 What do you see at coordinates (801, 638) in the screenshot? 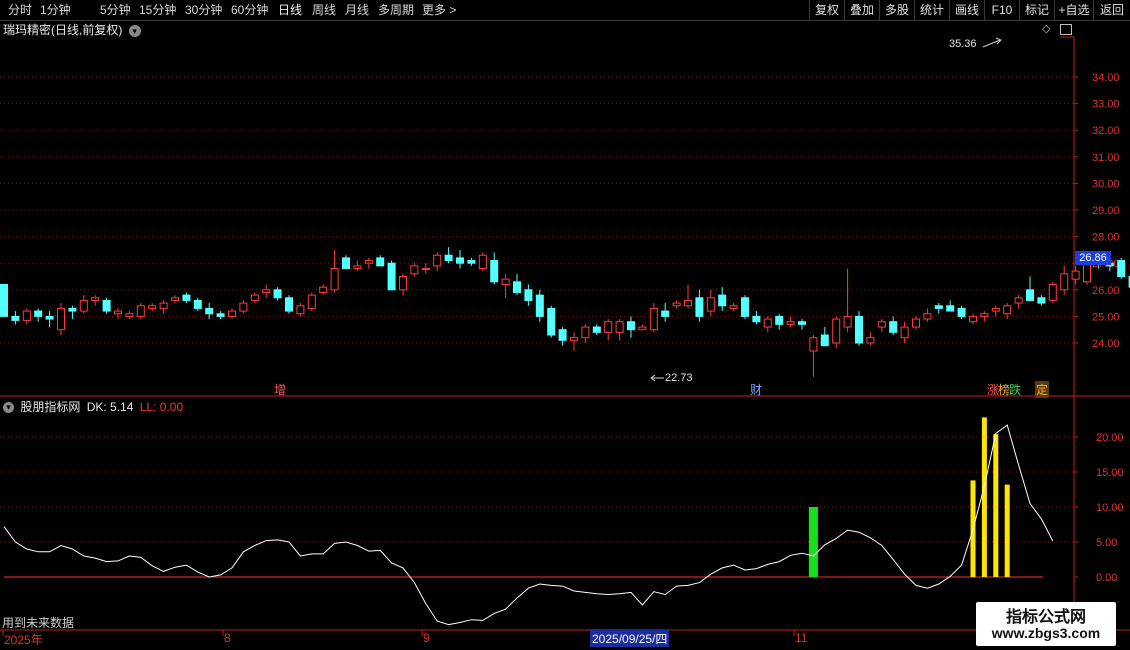
I see `date-label: 11` at bounding box center [801, 638].